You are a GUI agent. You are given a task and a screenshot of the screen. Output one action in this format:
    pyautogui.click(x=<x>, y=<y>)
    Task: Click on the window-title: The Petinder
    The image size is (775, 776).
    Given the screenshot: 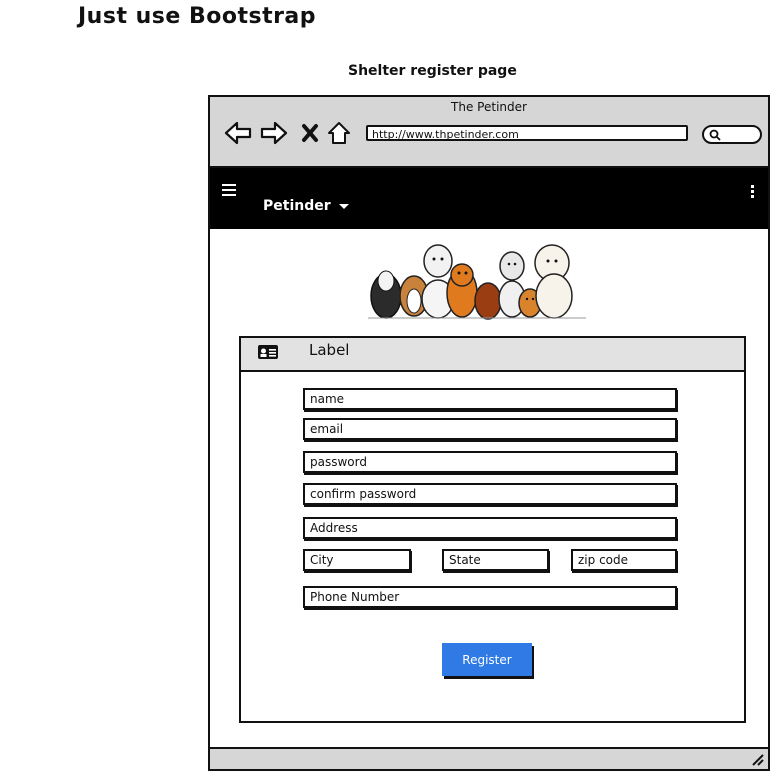 What is the action you would take?
    pyautogui.click(x=489, y=107)
    